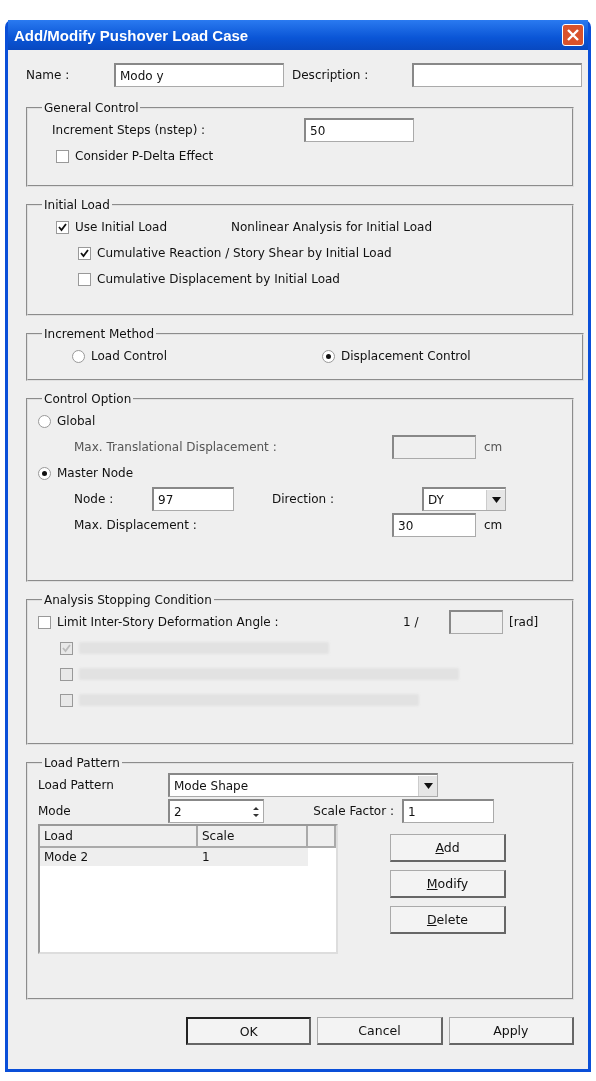 The image size is (596, 1081). What do you see at coordinates (380, 1031) in the screenshot?
I see `dialog-button: Cancel` at bounding box center [380, 1031].